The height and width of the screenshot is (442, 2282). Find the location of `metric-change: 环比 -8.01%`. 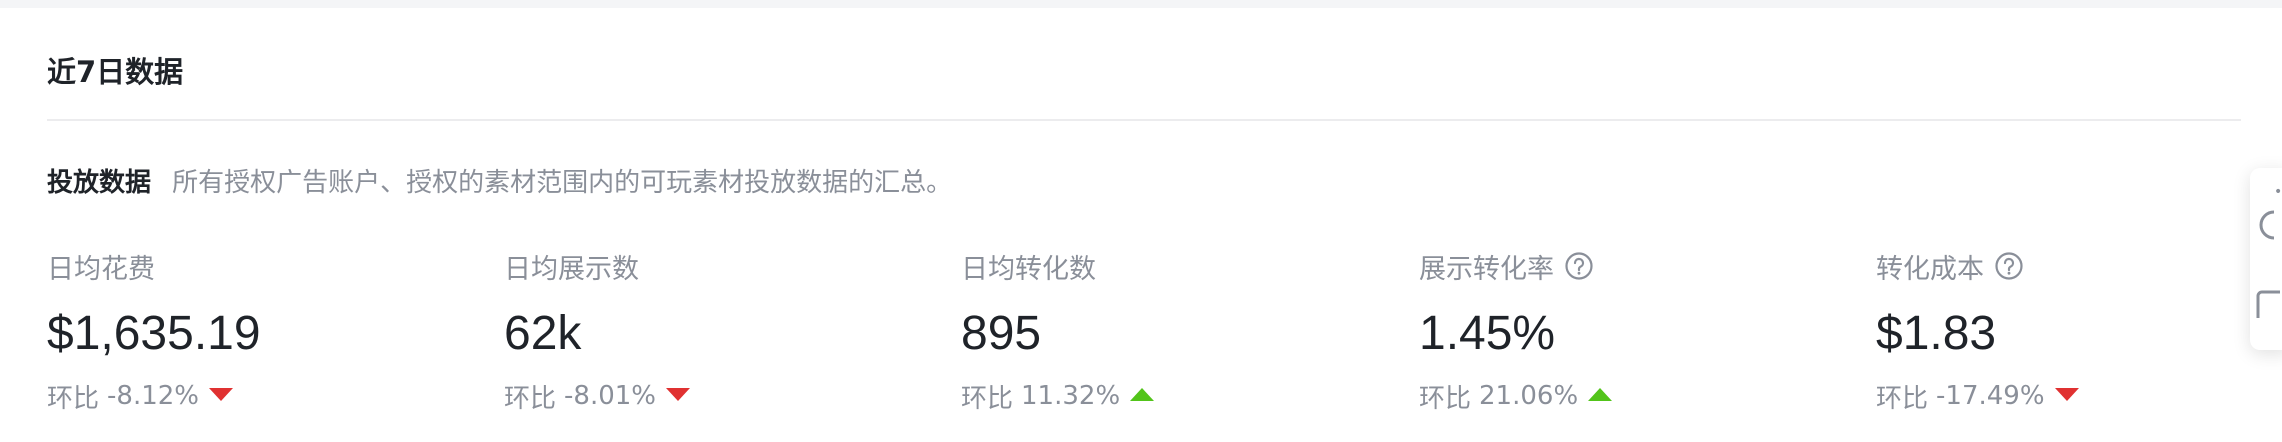

metric-change: 环比 -8.01% is located at coordinates (724, 396).